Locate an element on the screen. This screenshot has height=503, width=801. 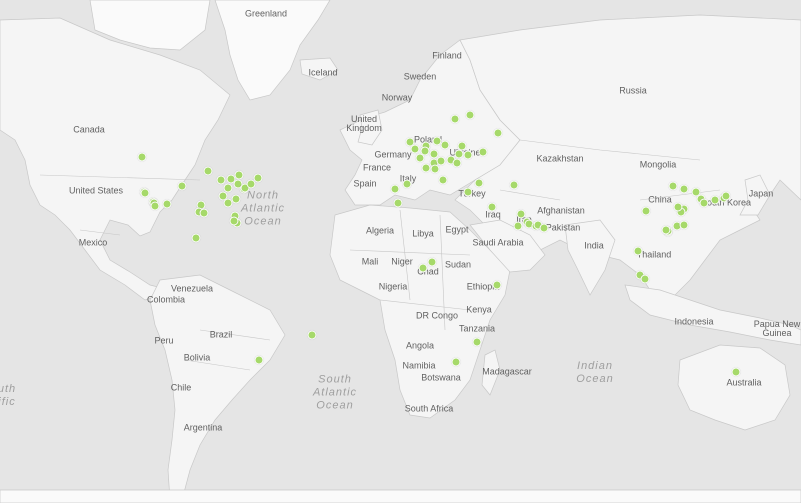
country-label-afghanistan: Afghanistan is located at coordinates (561, 210).